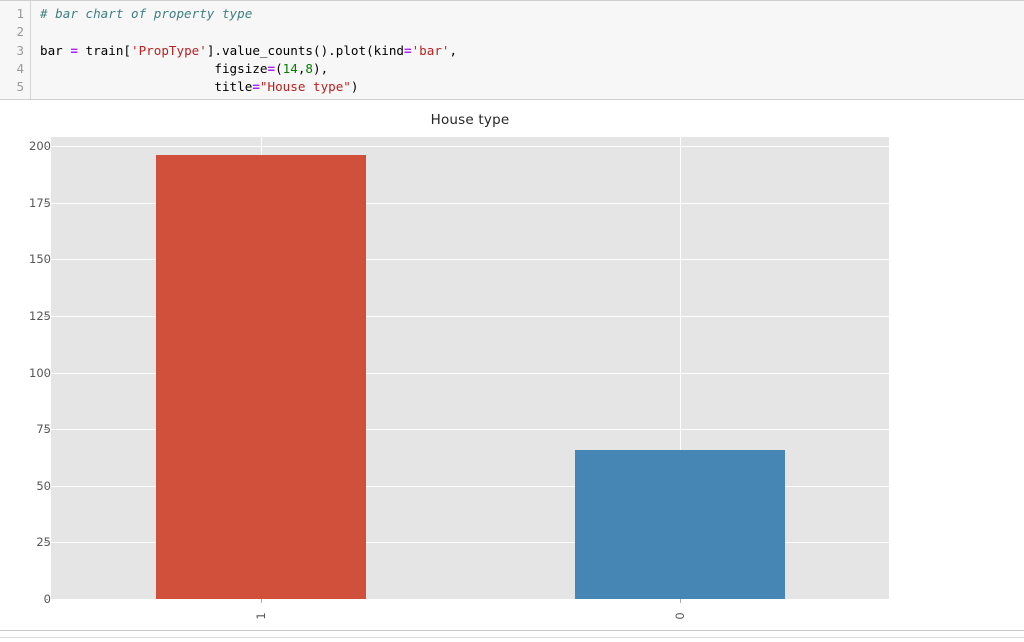 The height and width of the screenshot is (642, 1024). What do you see at coordinates (290, 68) in the screenshot?
I see `code-token-num: 14` at bounding box center [290, 68].